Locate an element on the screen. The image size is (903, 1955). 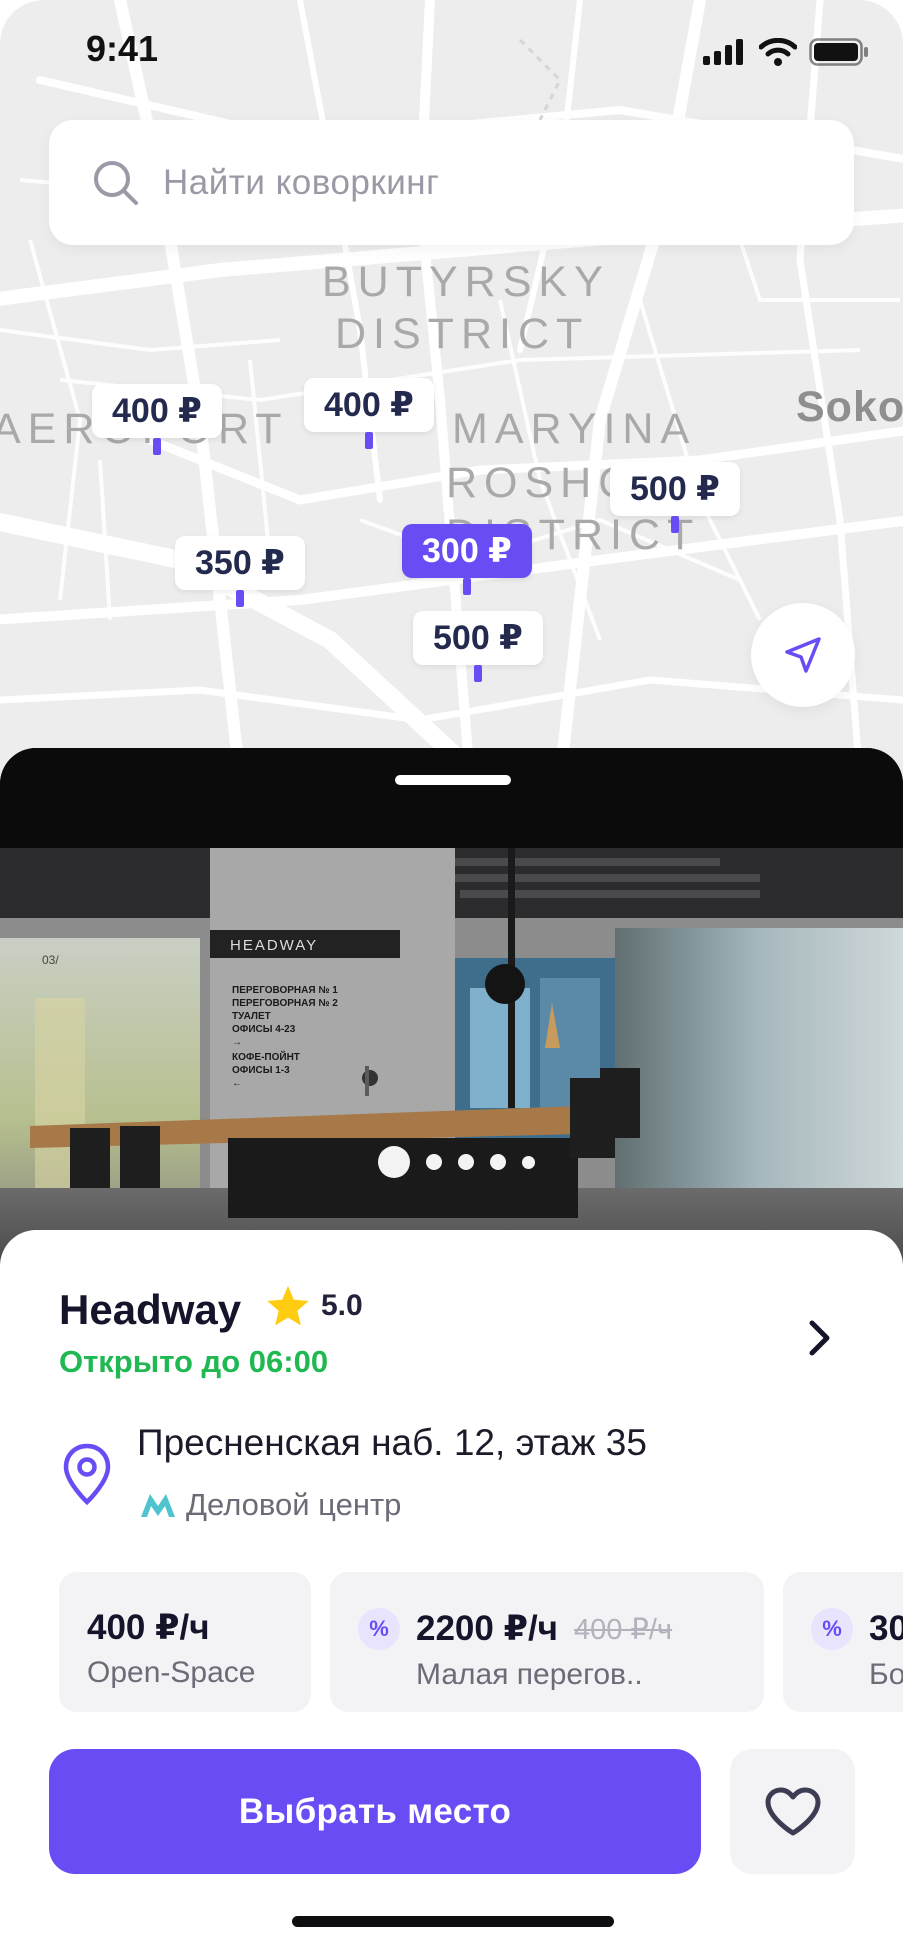
sign-line: → is located at coordinates (237, 1042).